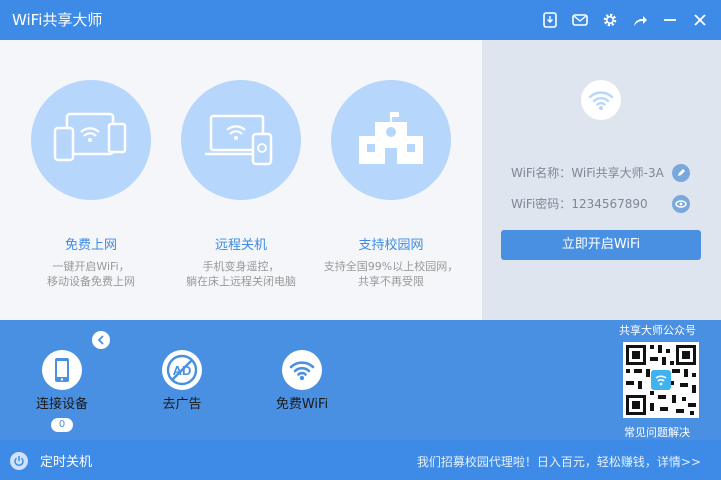 The width and height of the screenshot is (721, 480). I want to click on gear-icon, so click(610, 20).